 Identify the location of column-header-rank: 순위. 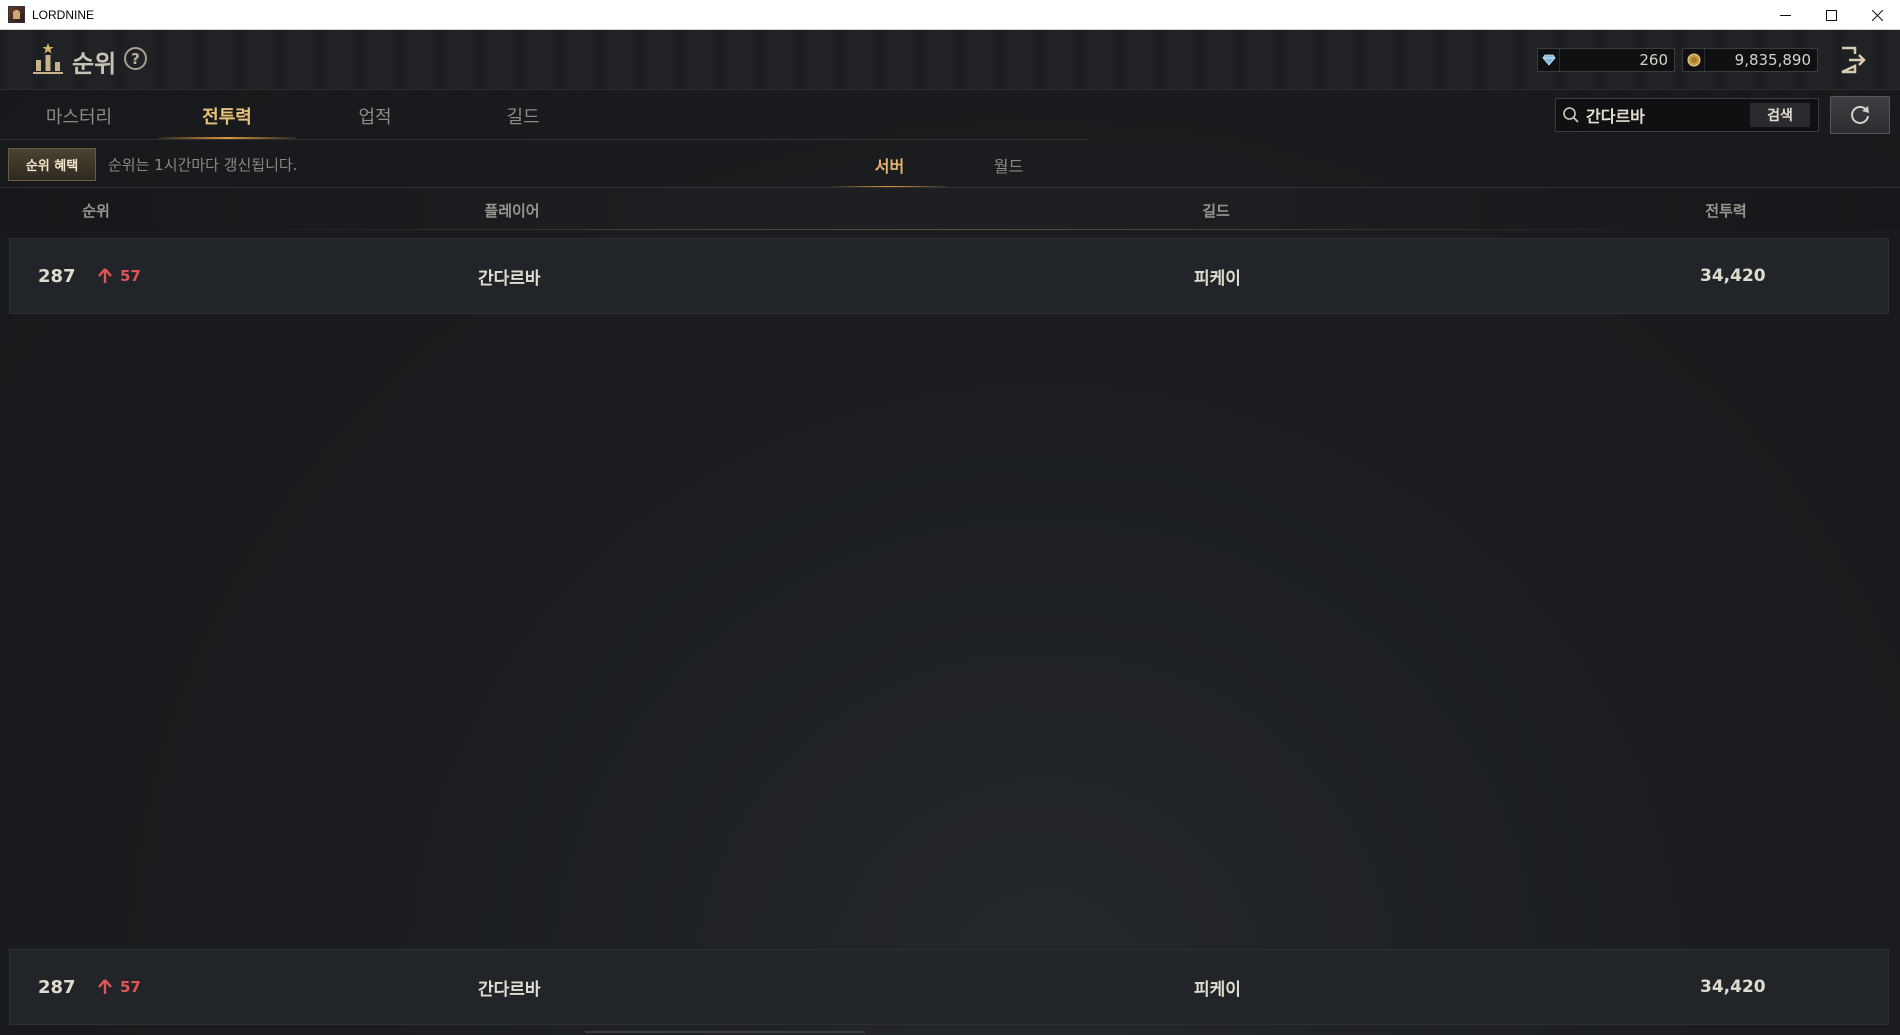
(96, 211).